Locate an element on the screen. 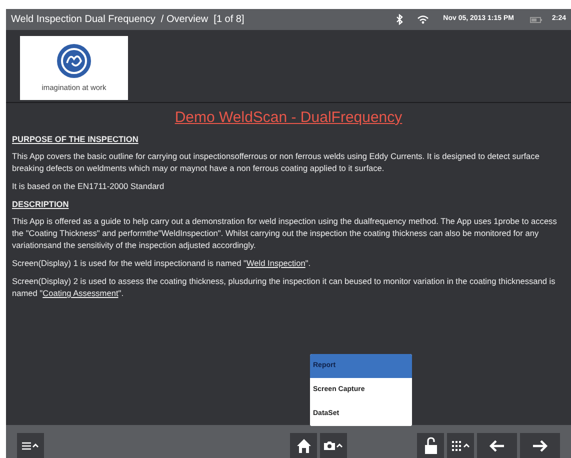  section-heading: DESCRIPTION is located at coordinates (40, 204).